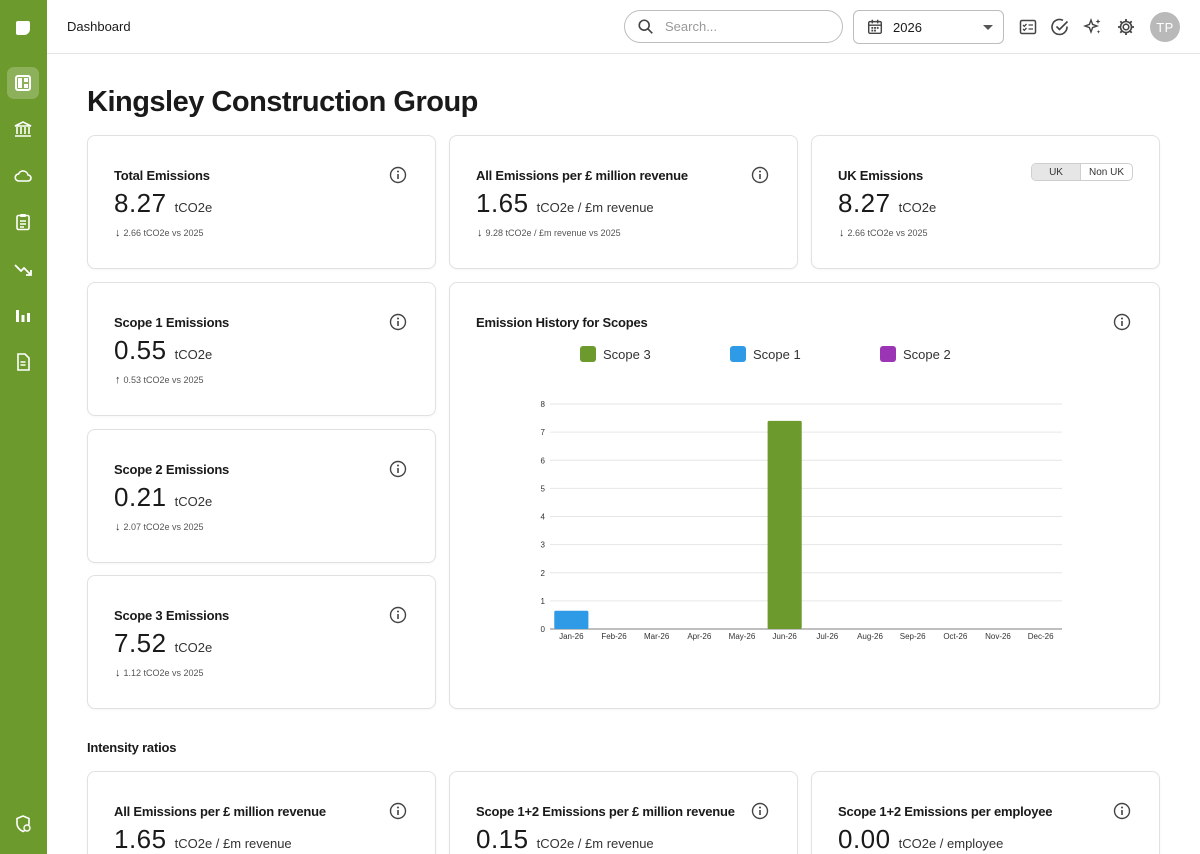 The width and height of the screenshot is (1200, 854). What do you see at coordinates (23, 83) in the screenshot?
I see `dashboard-icon` at bounding box center [23, 83].